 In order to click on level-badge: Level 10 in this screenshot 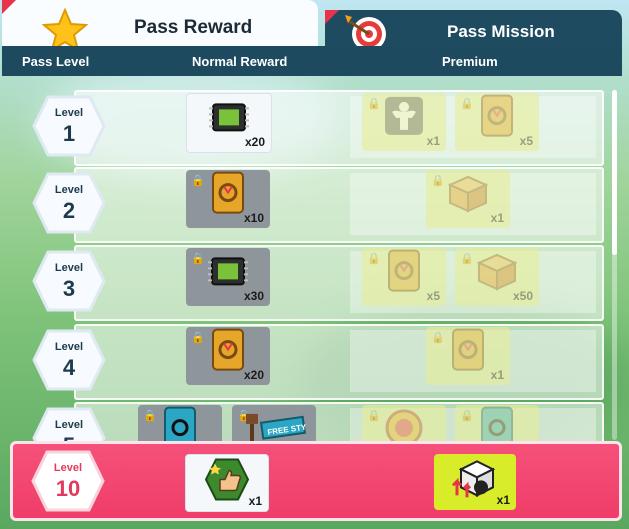, I will do `click(68, 481)`.